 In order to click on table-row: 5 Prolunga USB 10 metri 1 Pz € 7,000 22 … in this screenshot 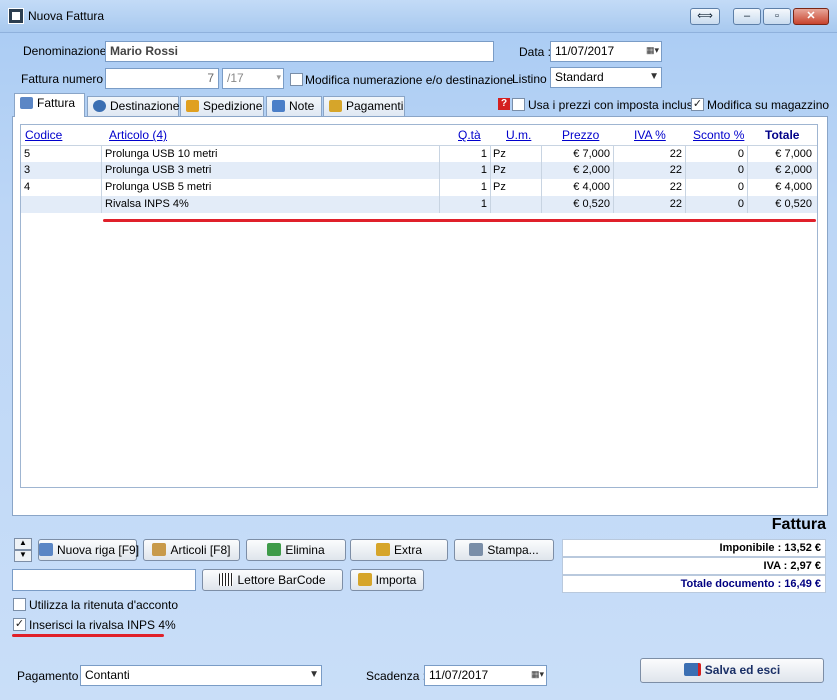, I will do `click(419, 154)`.